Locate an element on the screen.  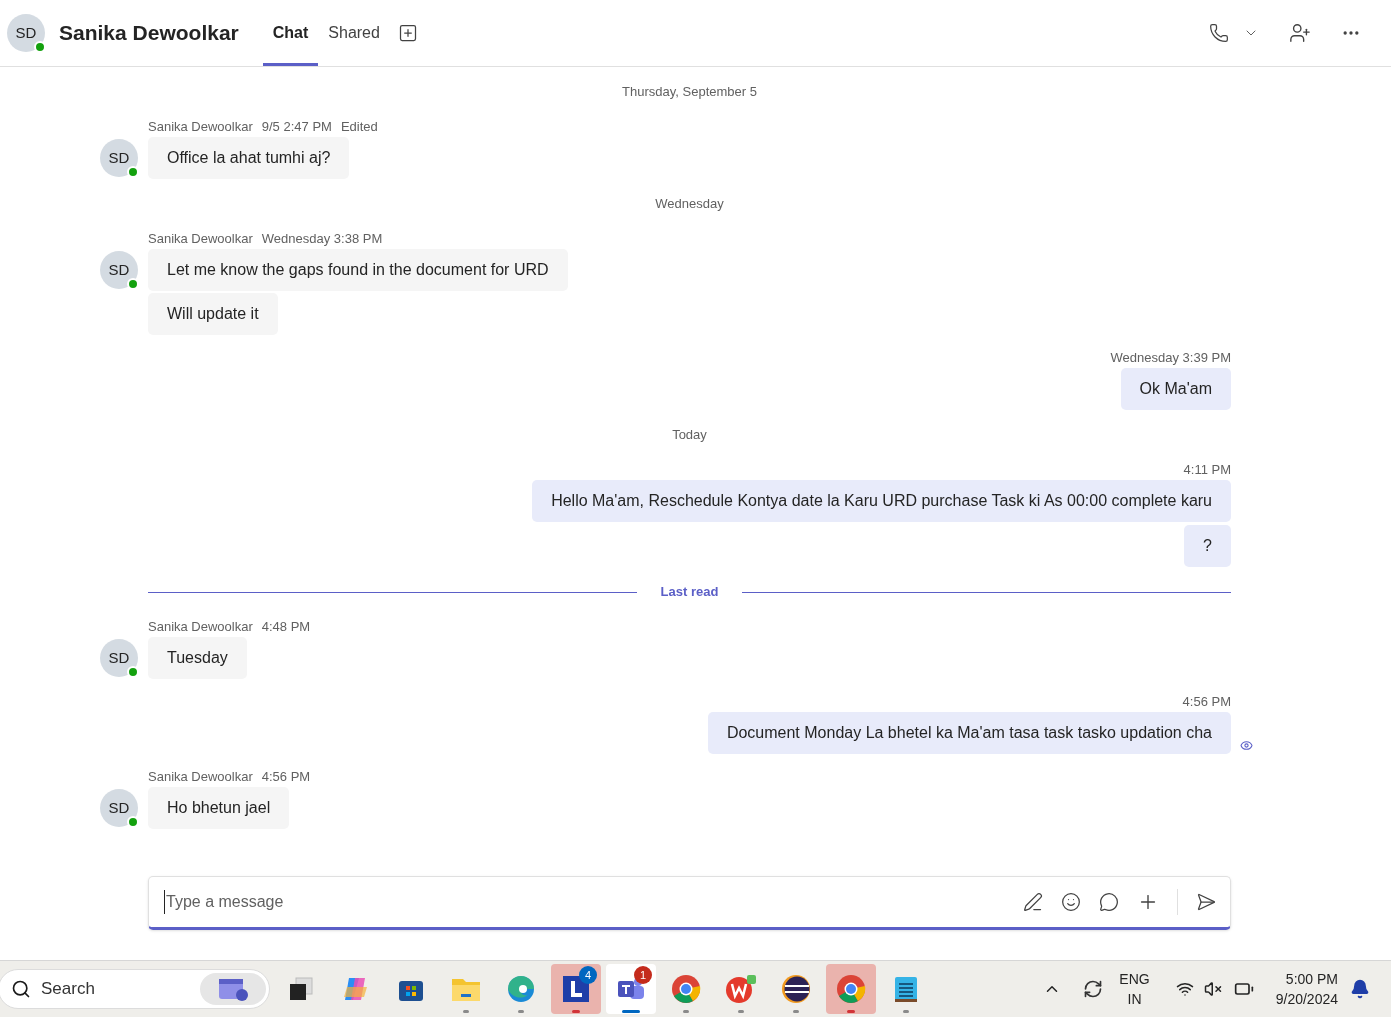
language-indicator: ENG IN is located at coordinates (1134, 989).